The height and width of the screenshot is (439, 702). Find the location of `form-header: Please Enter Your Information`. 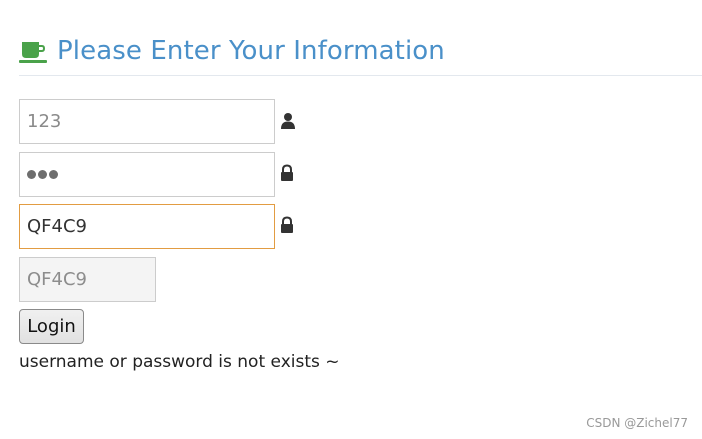

form-header: Please Enter Your Information is located at coordinates (360, 55).